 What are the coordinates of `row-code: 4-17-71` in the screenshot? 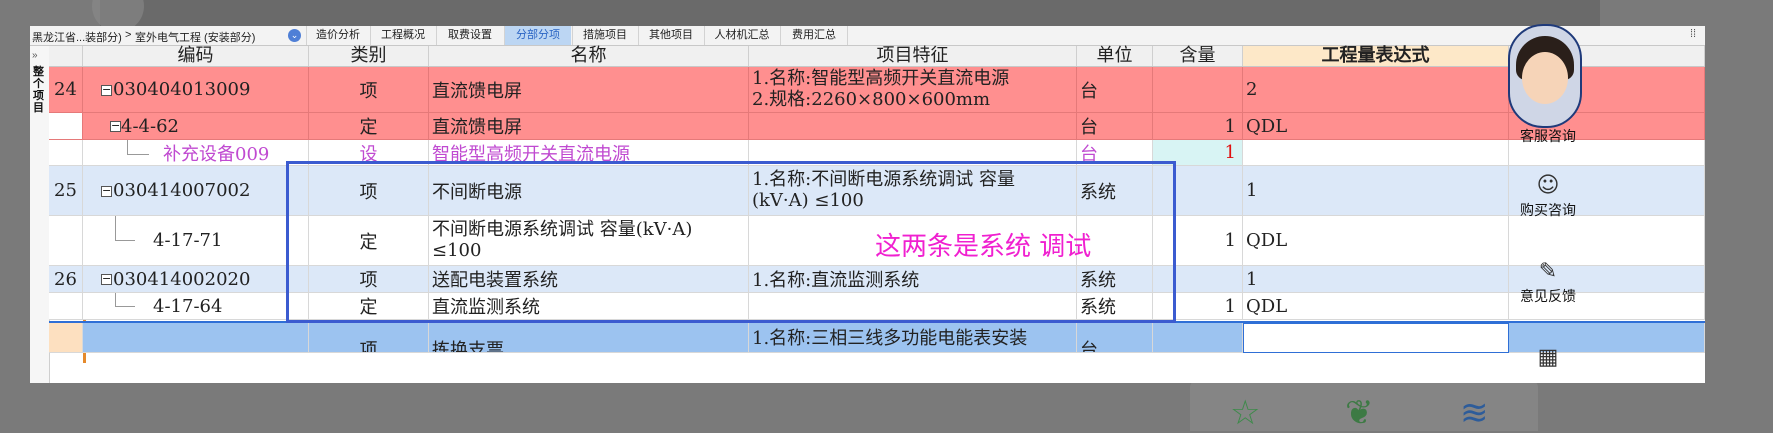 It's located at (196, 241).